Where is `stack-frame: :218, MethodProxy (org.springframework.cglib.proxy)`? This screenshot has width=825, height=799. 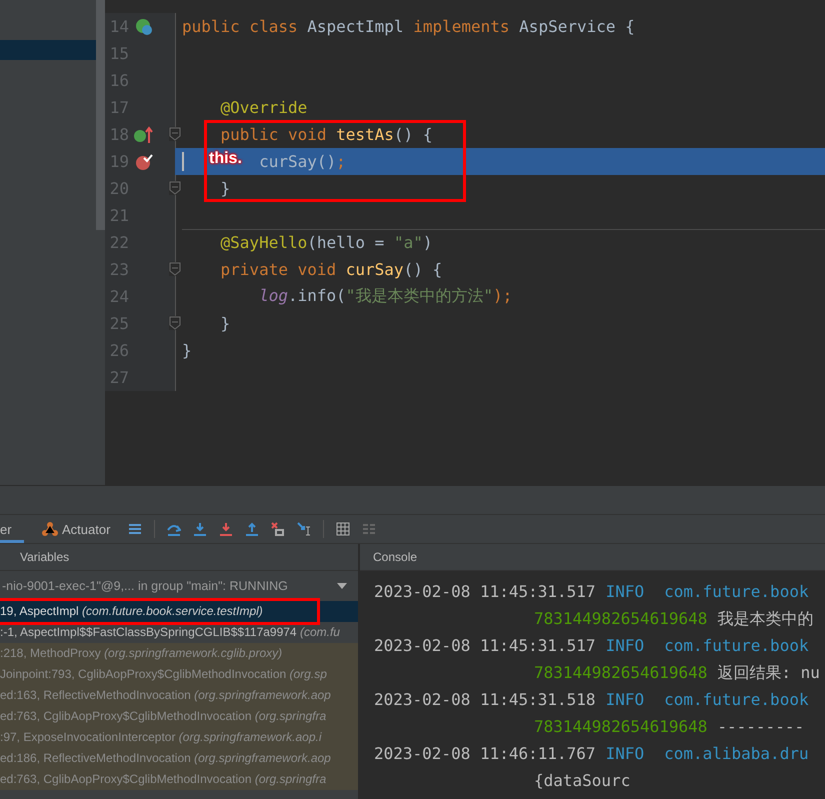
stack-frame: :218, MethodProxy (org.springframework.cglib.proxy) is located at coordinates (179, 653).